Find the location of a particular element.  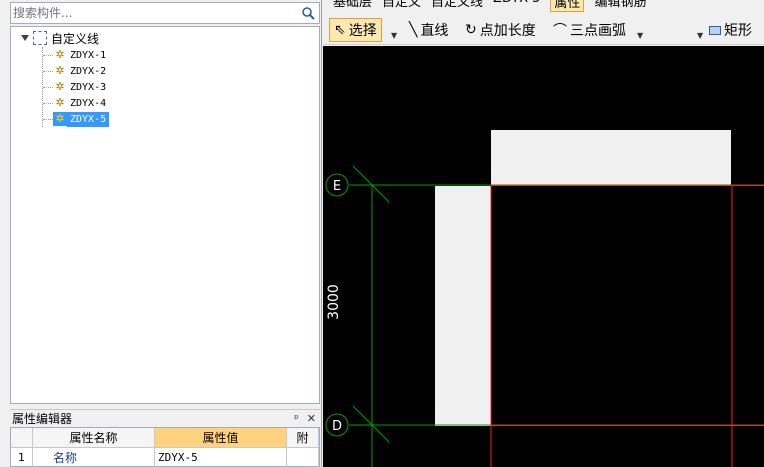

search-box is located at coordinates (165, 13).